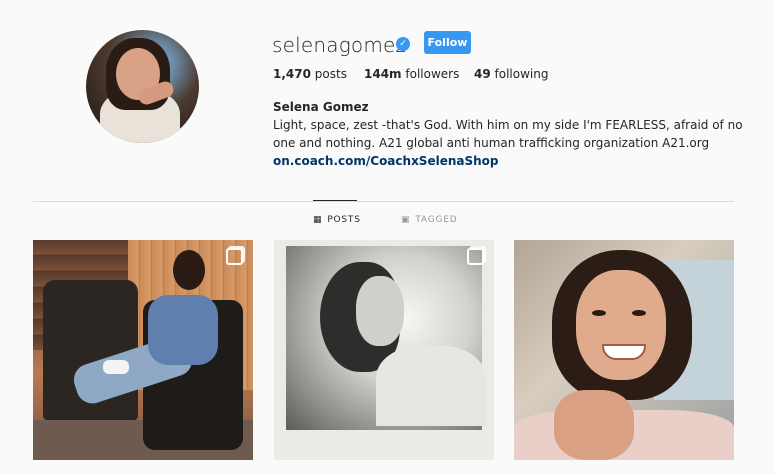 This screenshot has height=474, width=775. What do you see at coordinates (406, 220) in the screenshot?
I see `tagged-icon: ▣` at bounding box center [406, 220].